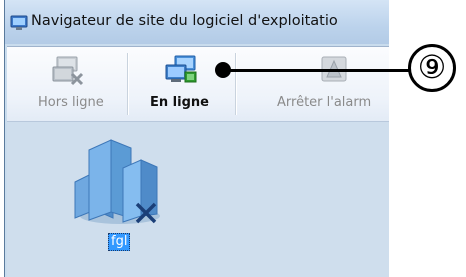  Describe the element at coordinates (316, 70) in the screenshot. I see `callout-line` at that location.